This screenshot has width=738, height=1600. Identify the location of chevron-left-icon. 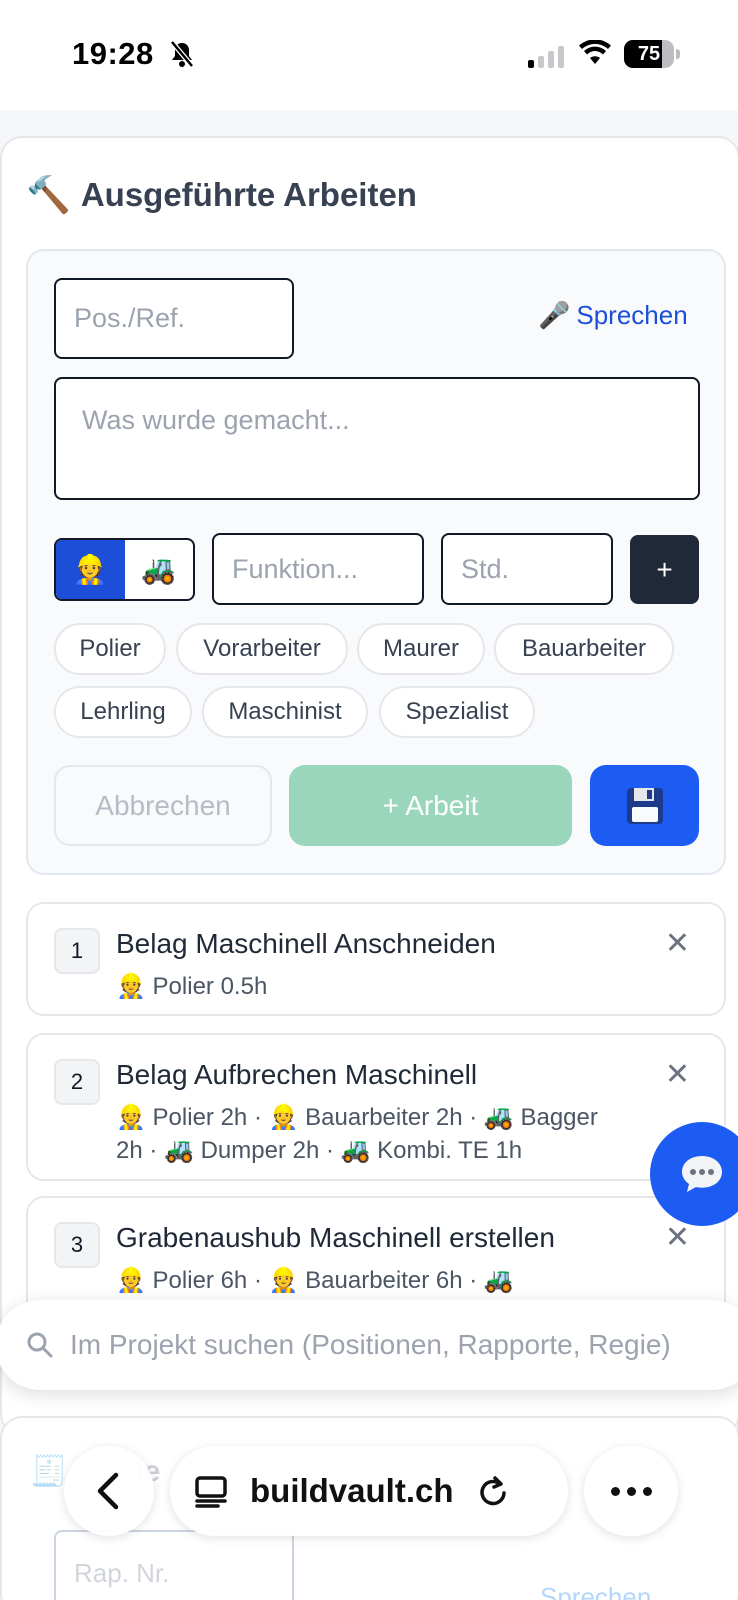
(108, 1491).